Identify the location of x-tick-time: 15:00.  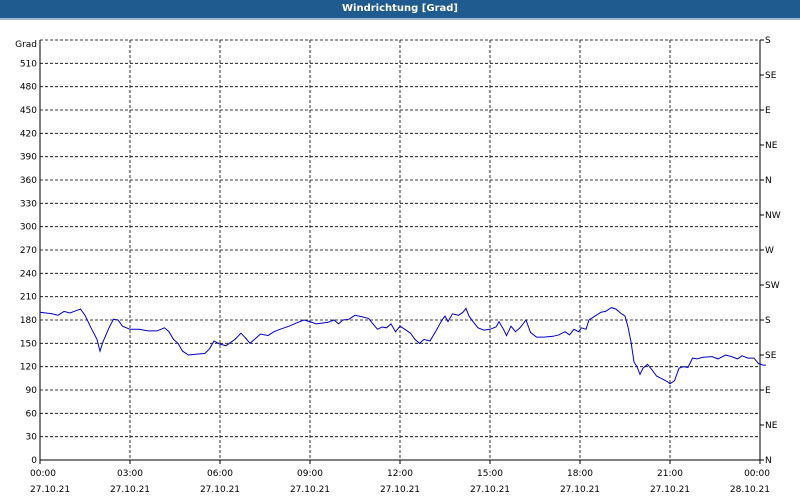
(490, 474).